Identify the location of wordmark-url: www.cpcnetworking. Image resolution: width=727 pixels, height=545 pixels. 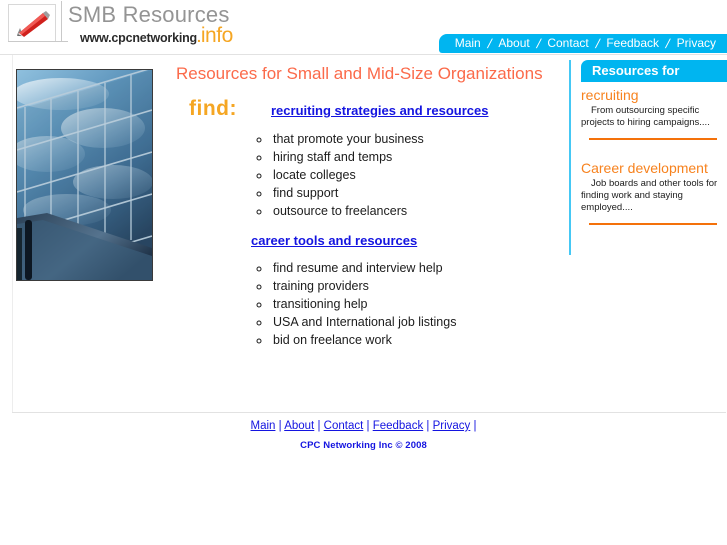
(138, 38).